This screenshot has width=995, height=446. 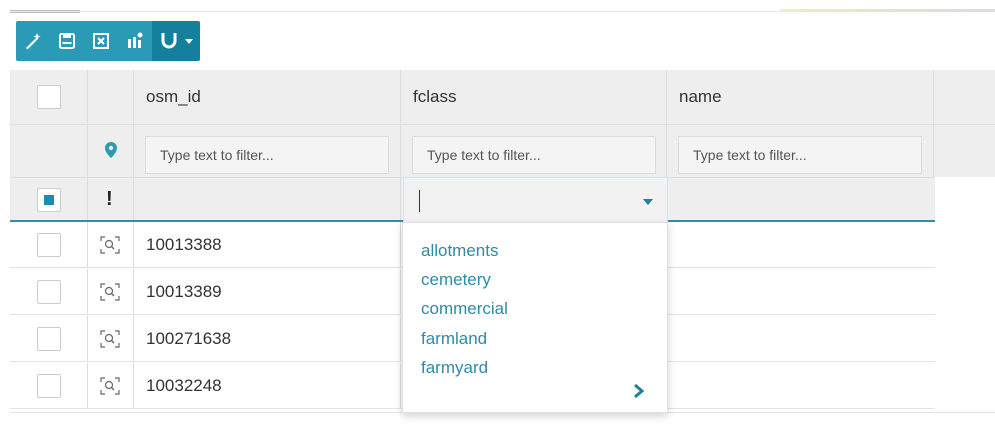 What do you see at coordinates (184, 291) in the screenshot?
I see `osm-id-value: 10013389` at bounding box center [184, 291].